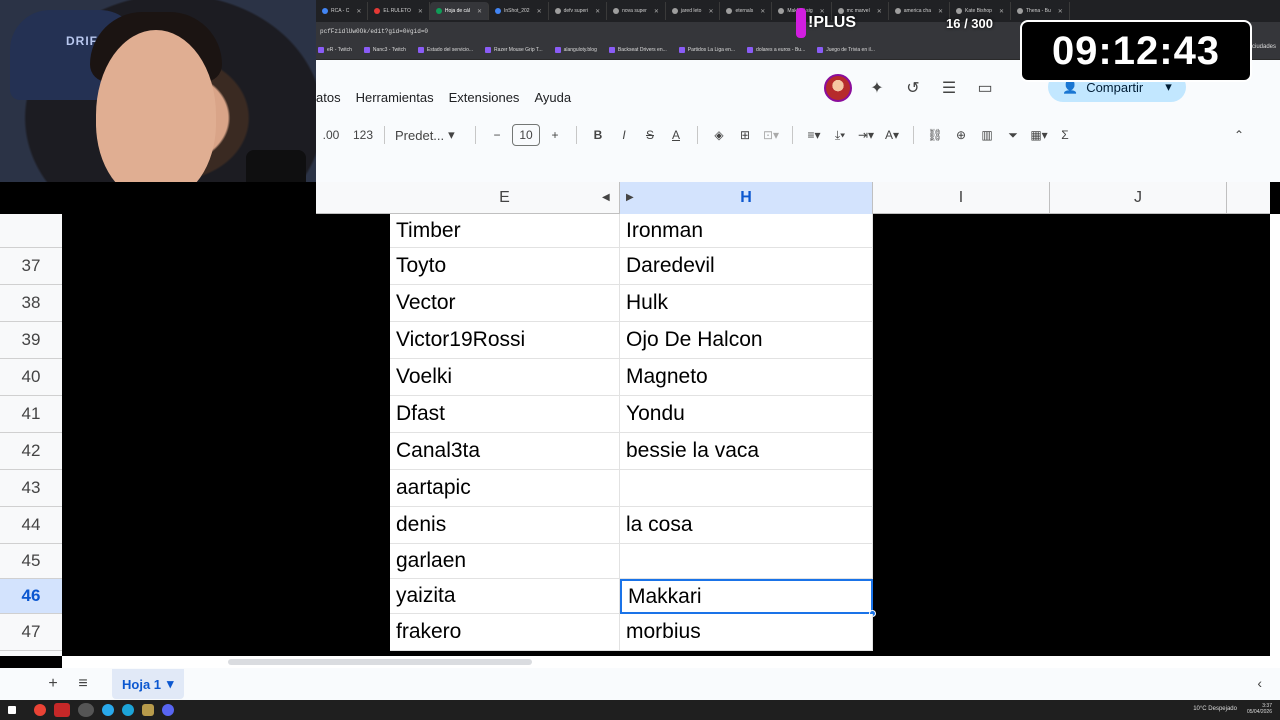  I want to click on font-size-input: 10, so click(526, 135).